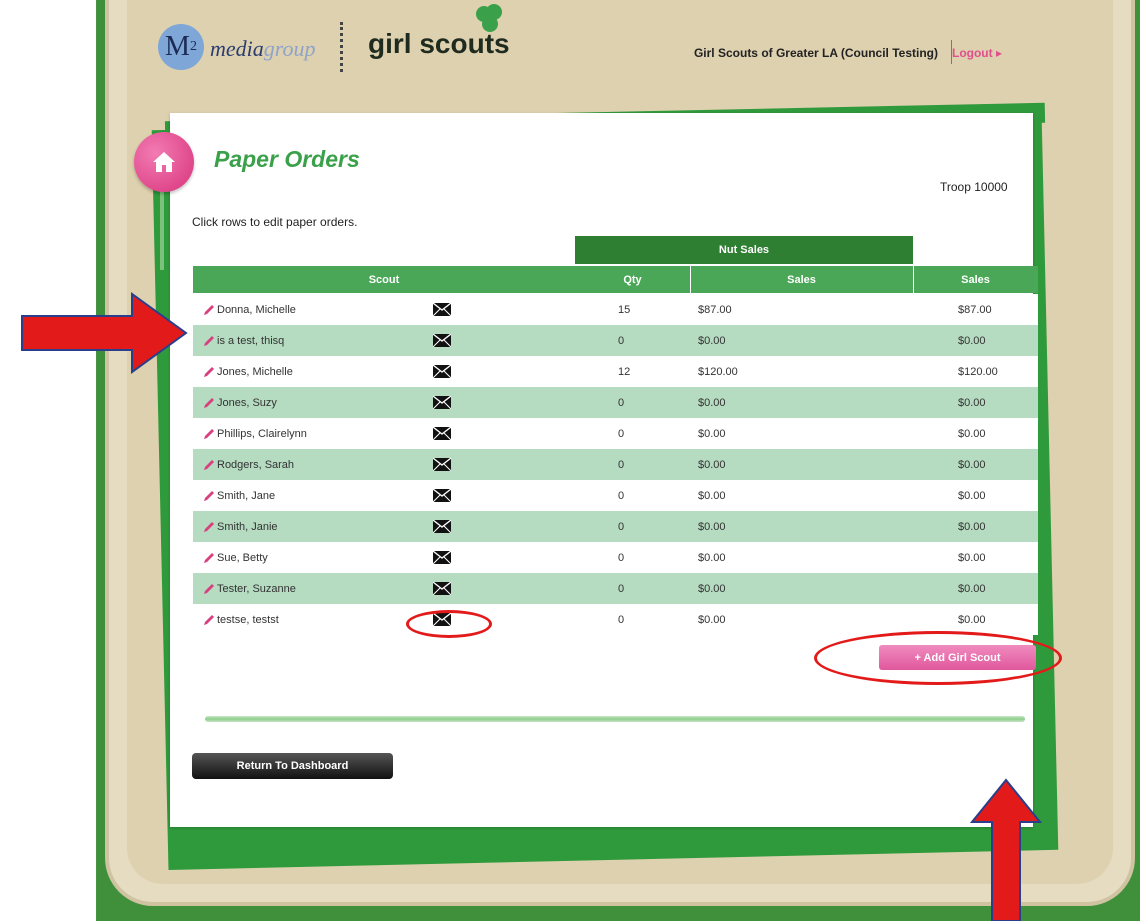 The width and height of the screenshot is (1140, 921). I want to click on table-row: Tester, Suzanne 0 $0.00 $0.00, so click(615, 588).